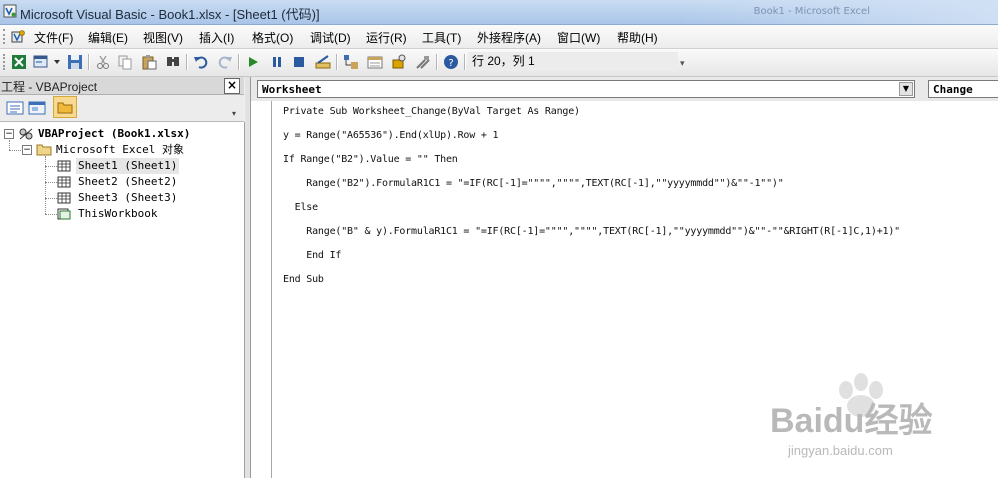 The height and width of the screenshot is (478, 998). Describe the element at coordinates (375, 62) in the screenshot. I see `properties-icon` at that location.